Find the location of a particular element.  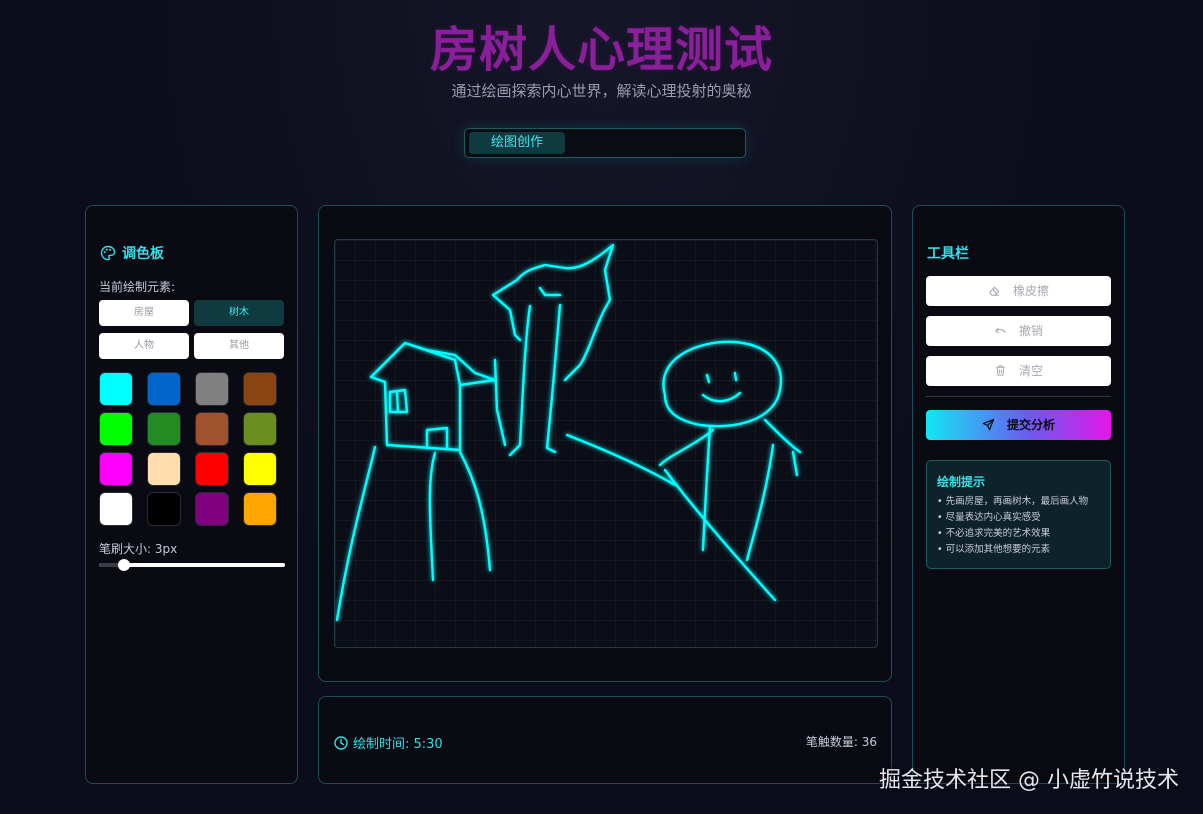

tip-item: • 不必追求完美的艺术效果 is located at coordinates (994, 533).